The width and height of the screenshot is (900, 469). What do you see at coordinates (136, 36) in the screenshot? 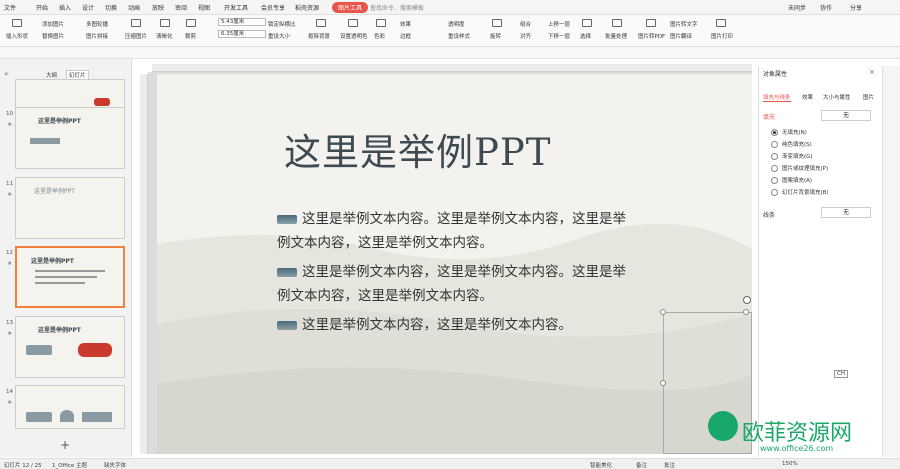
I see `compress-button: 压缩图片` at bounding box center [136, 36].